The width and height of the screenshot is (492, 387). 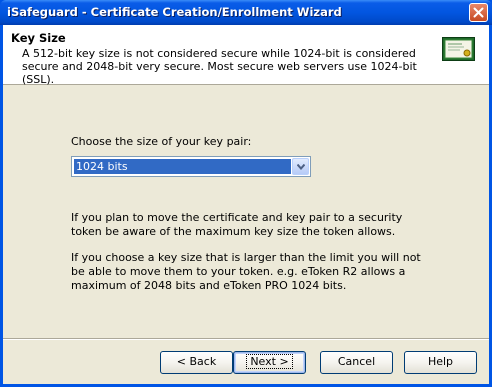 I want to click on next-button: Next >, so click(x=269, y=362).